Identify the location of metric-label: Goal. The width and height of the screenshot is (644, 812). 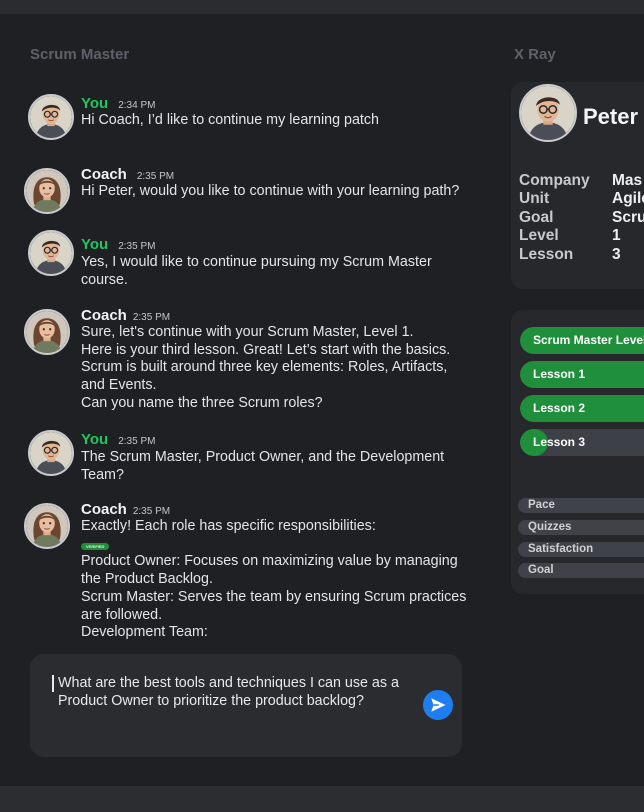
(541, 570).